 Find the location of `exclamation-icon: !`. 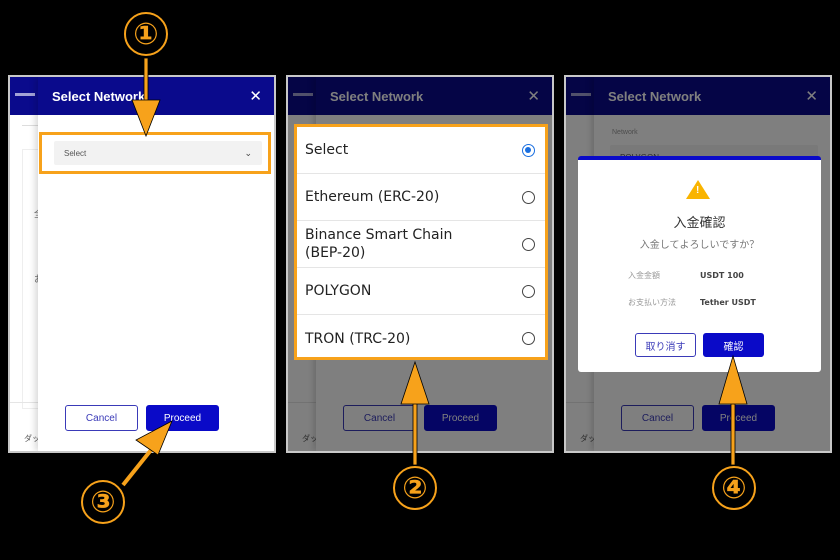

exclamation-icon: ! is located at coordinates (698, 190).